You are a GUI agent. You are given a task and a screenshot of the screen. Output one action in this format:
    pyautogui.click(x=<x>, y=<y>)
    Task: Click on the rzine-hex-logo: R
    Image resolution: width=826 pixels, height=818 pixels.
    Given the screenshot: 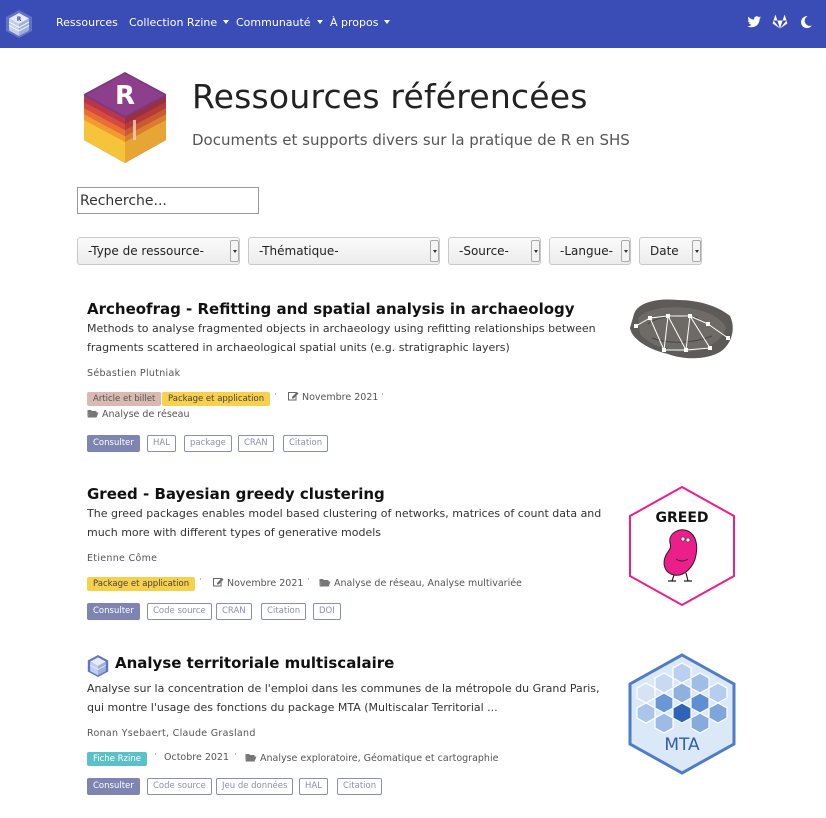 What is the action you would take?
    pyautogui.click(x=125, y=117)
    